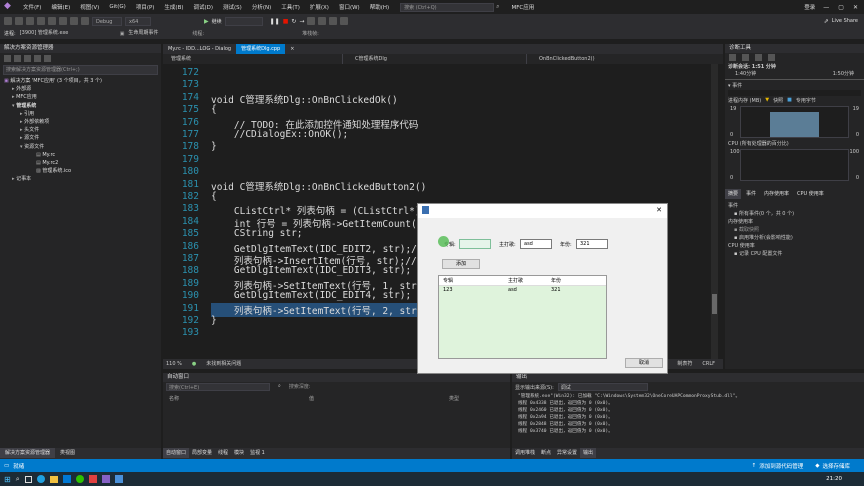 The height and width of the screenshot is (486, 864). Describe the element at coordinates (275, 21) in the screenshot. I see `pause-icon: ❚❚` at that location.